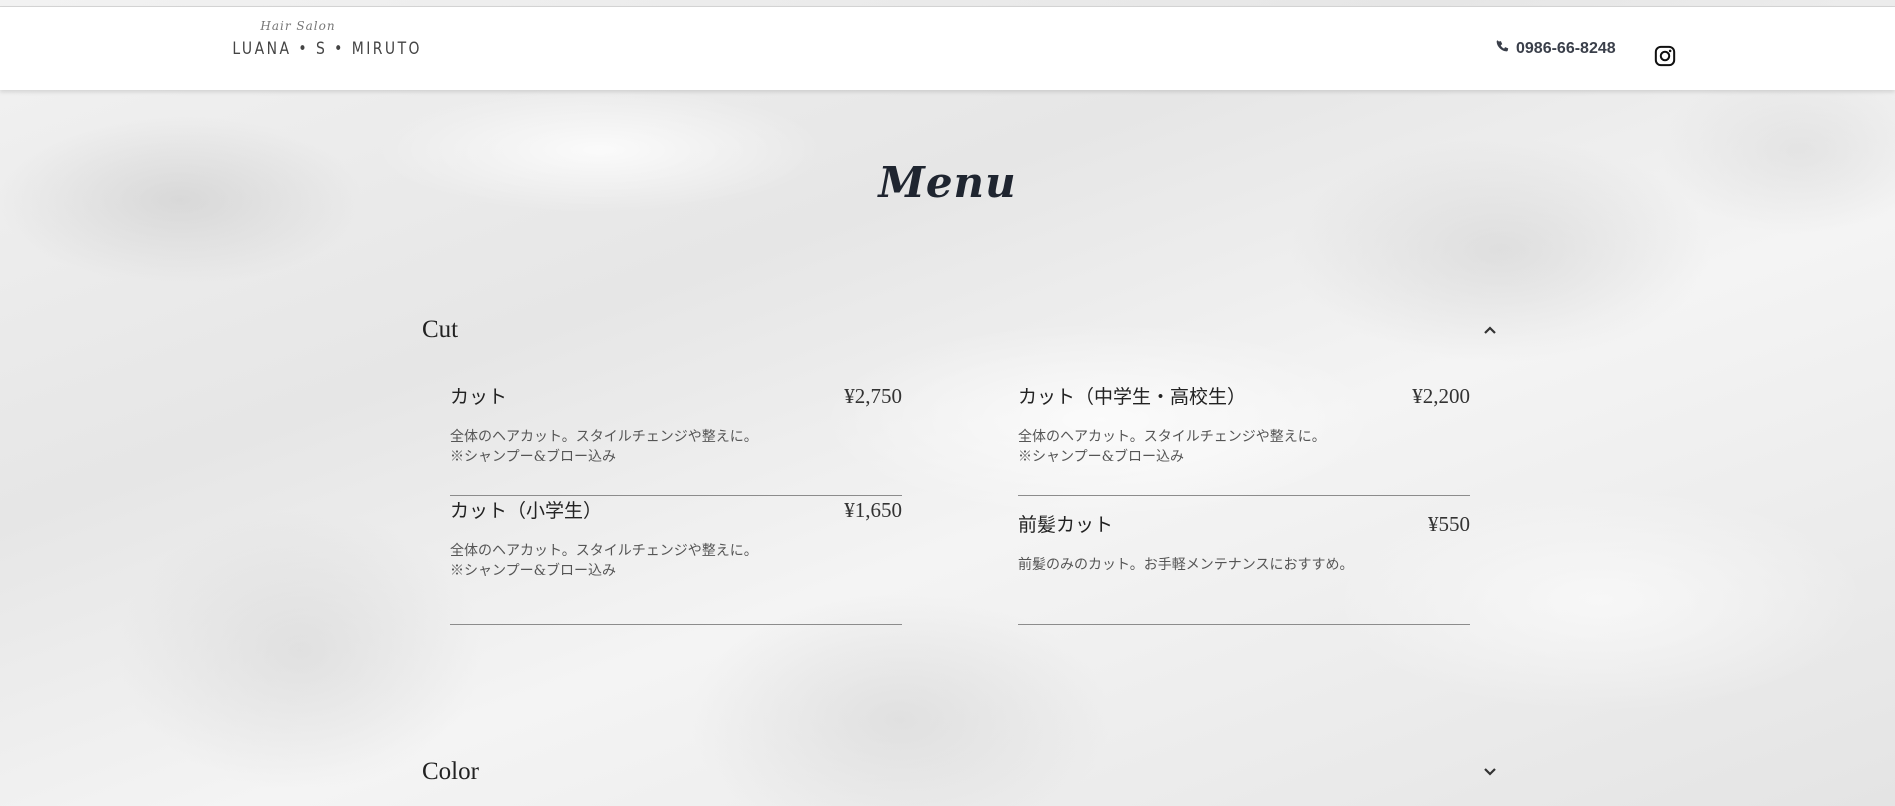 The height and width of the screenshot is (806, 1895). Describe the element at coordinates (873, 396) in the screenshot. I see `item-price: ¥2,750` at that location.